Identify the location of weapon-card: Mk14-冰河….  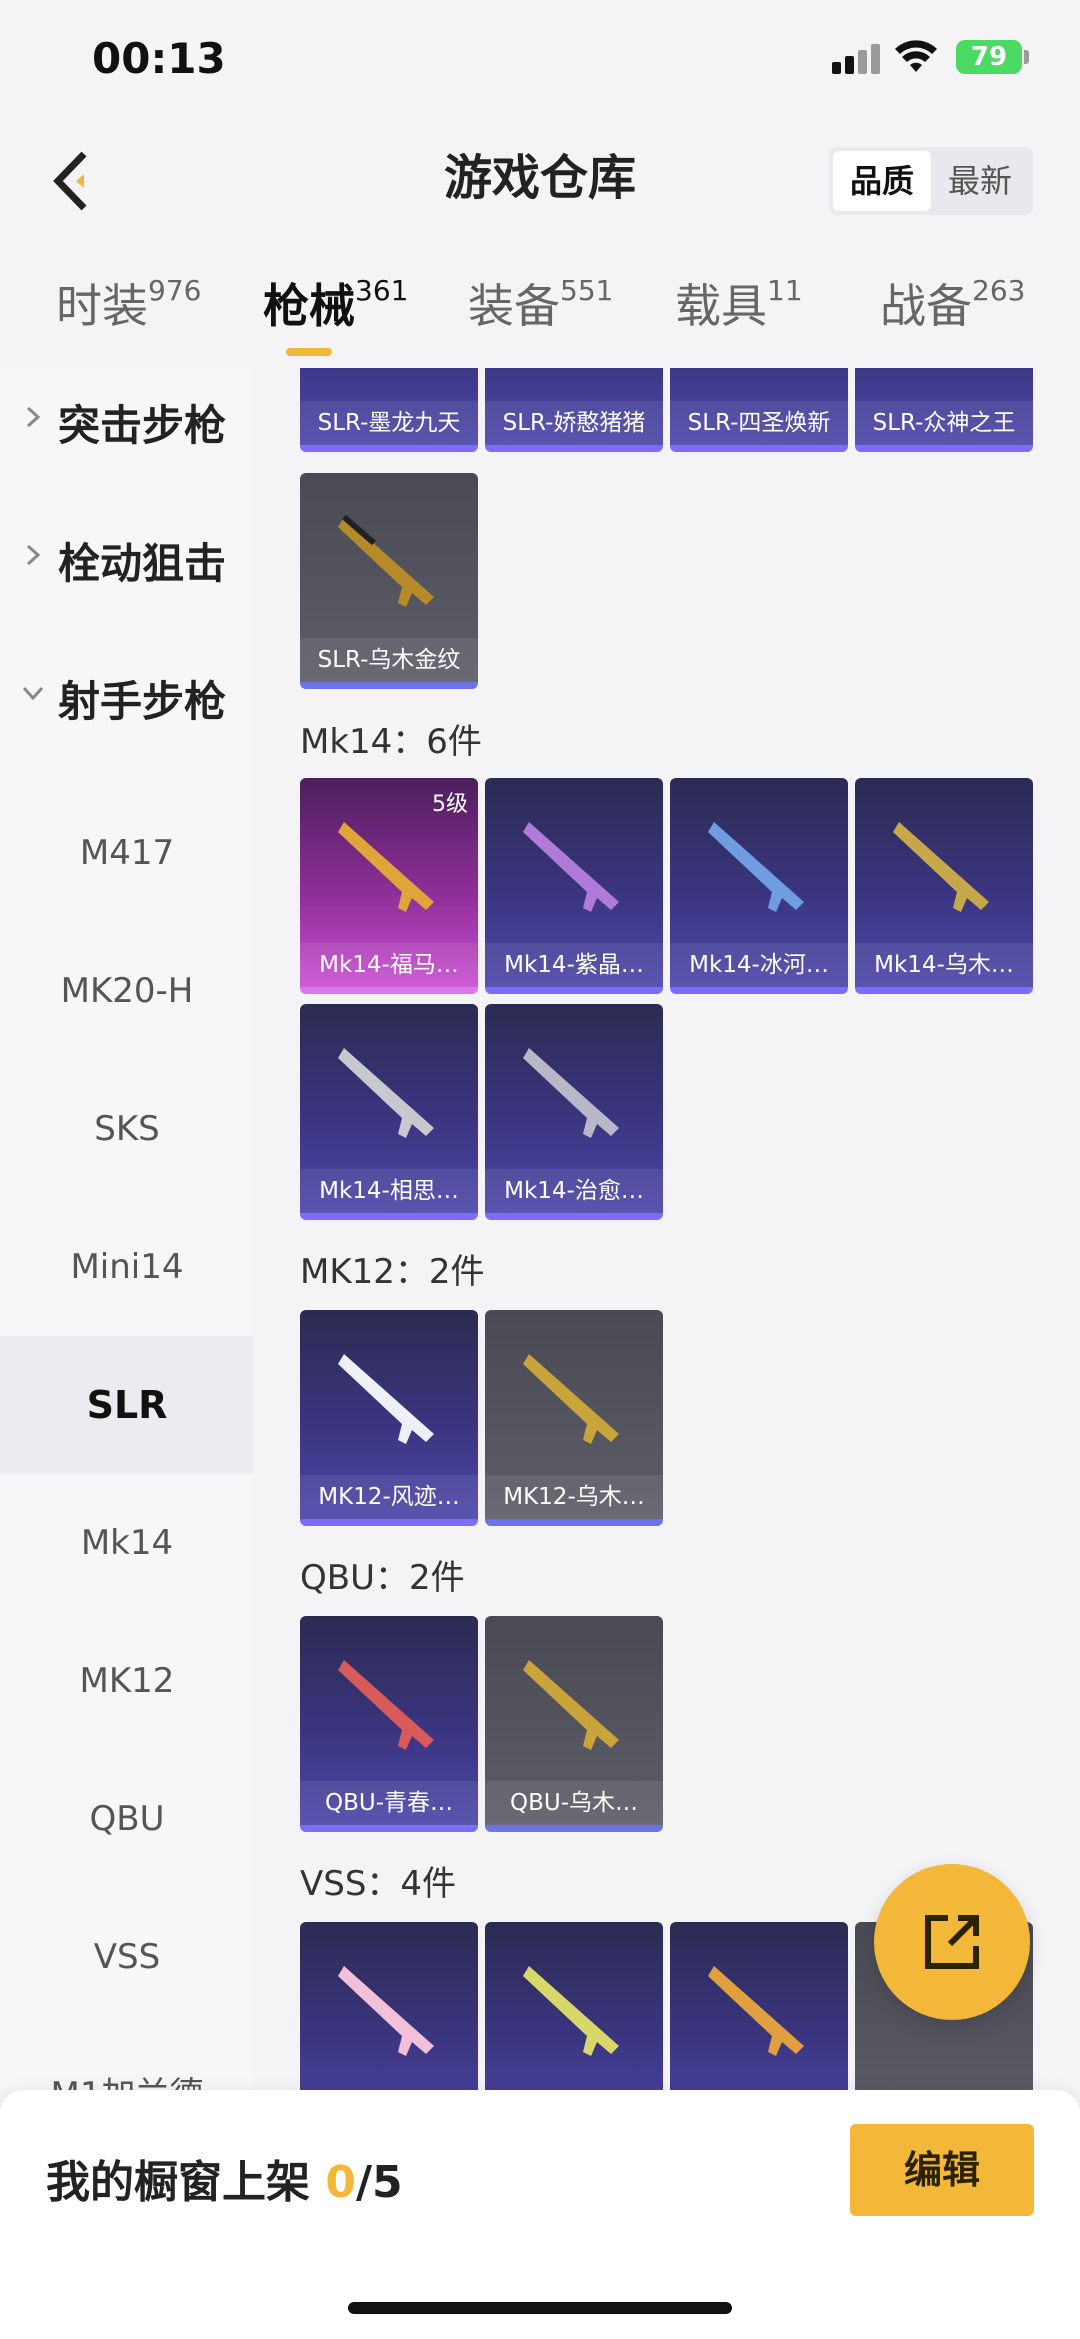
(759, 886).